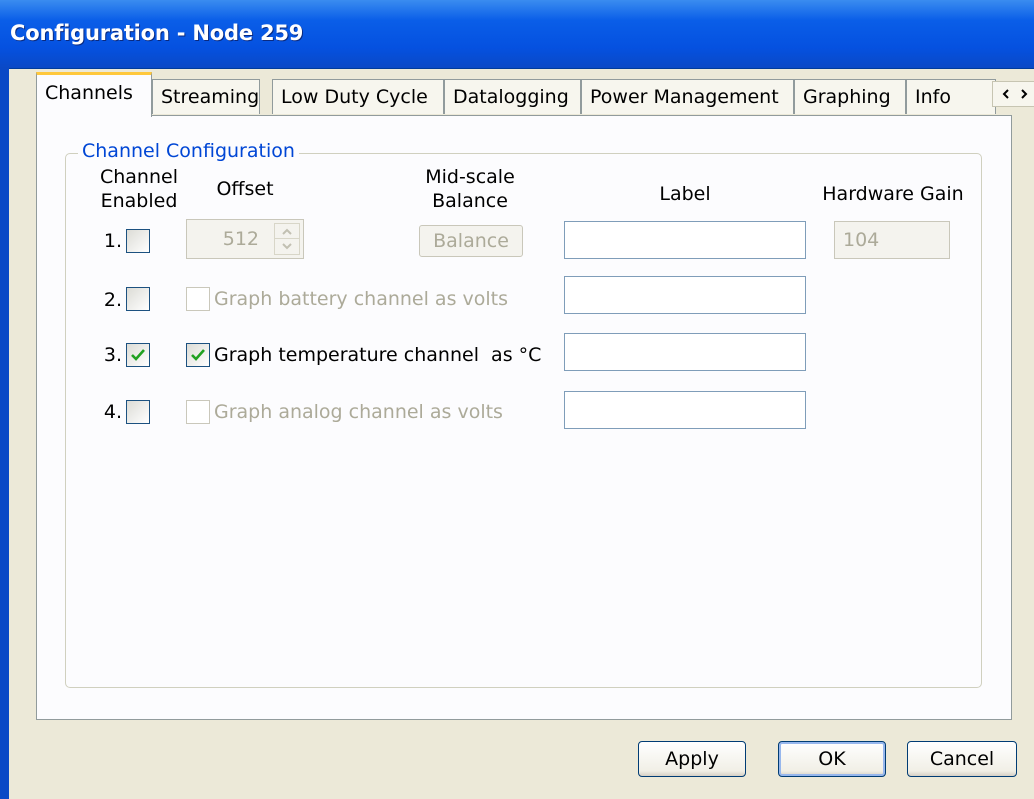 This screenshot has width=1034, height=799. I want to click on graph-temperature-label: Graph temperature channel as °C, so click(378, 355).